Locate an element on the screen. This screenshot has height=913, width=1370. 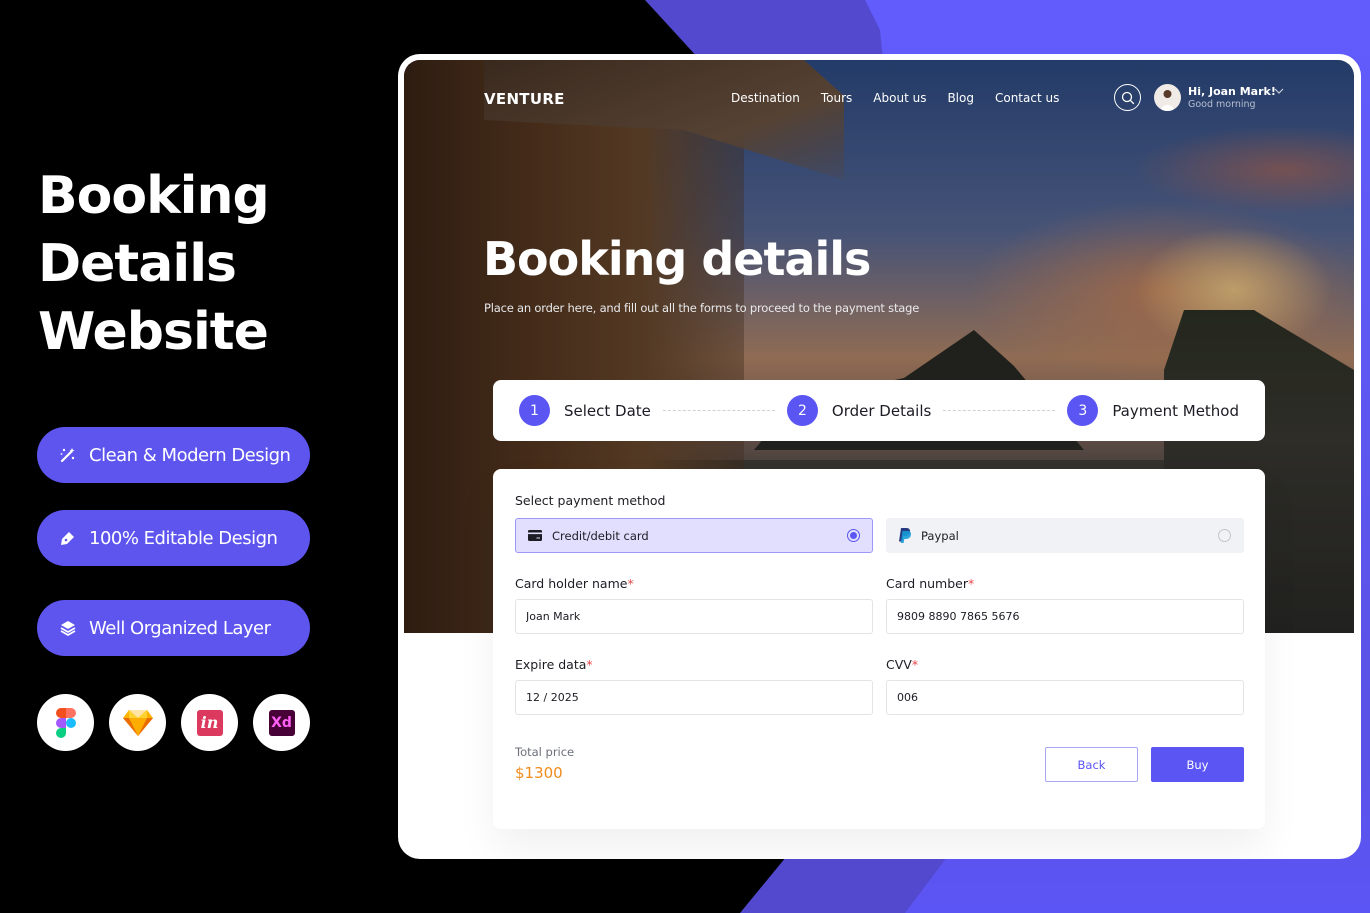
nav-link-blog: Blog is located at coordinates (960, 98).